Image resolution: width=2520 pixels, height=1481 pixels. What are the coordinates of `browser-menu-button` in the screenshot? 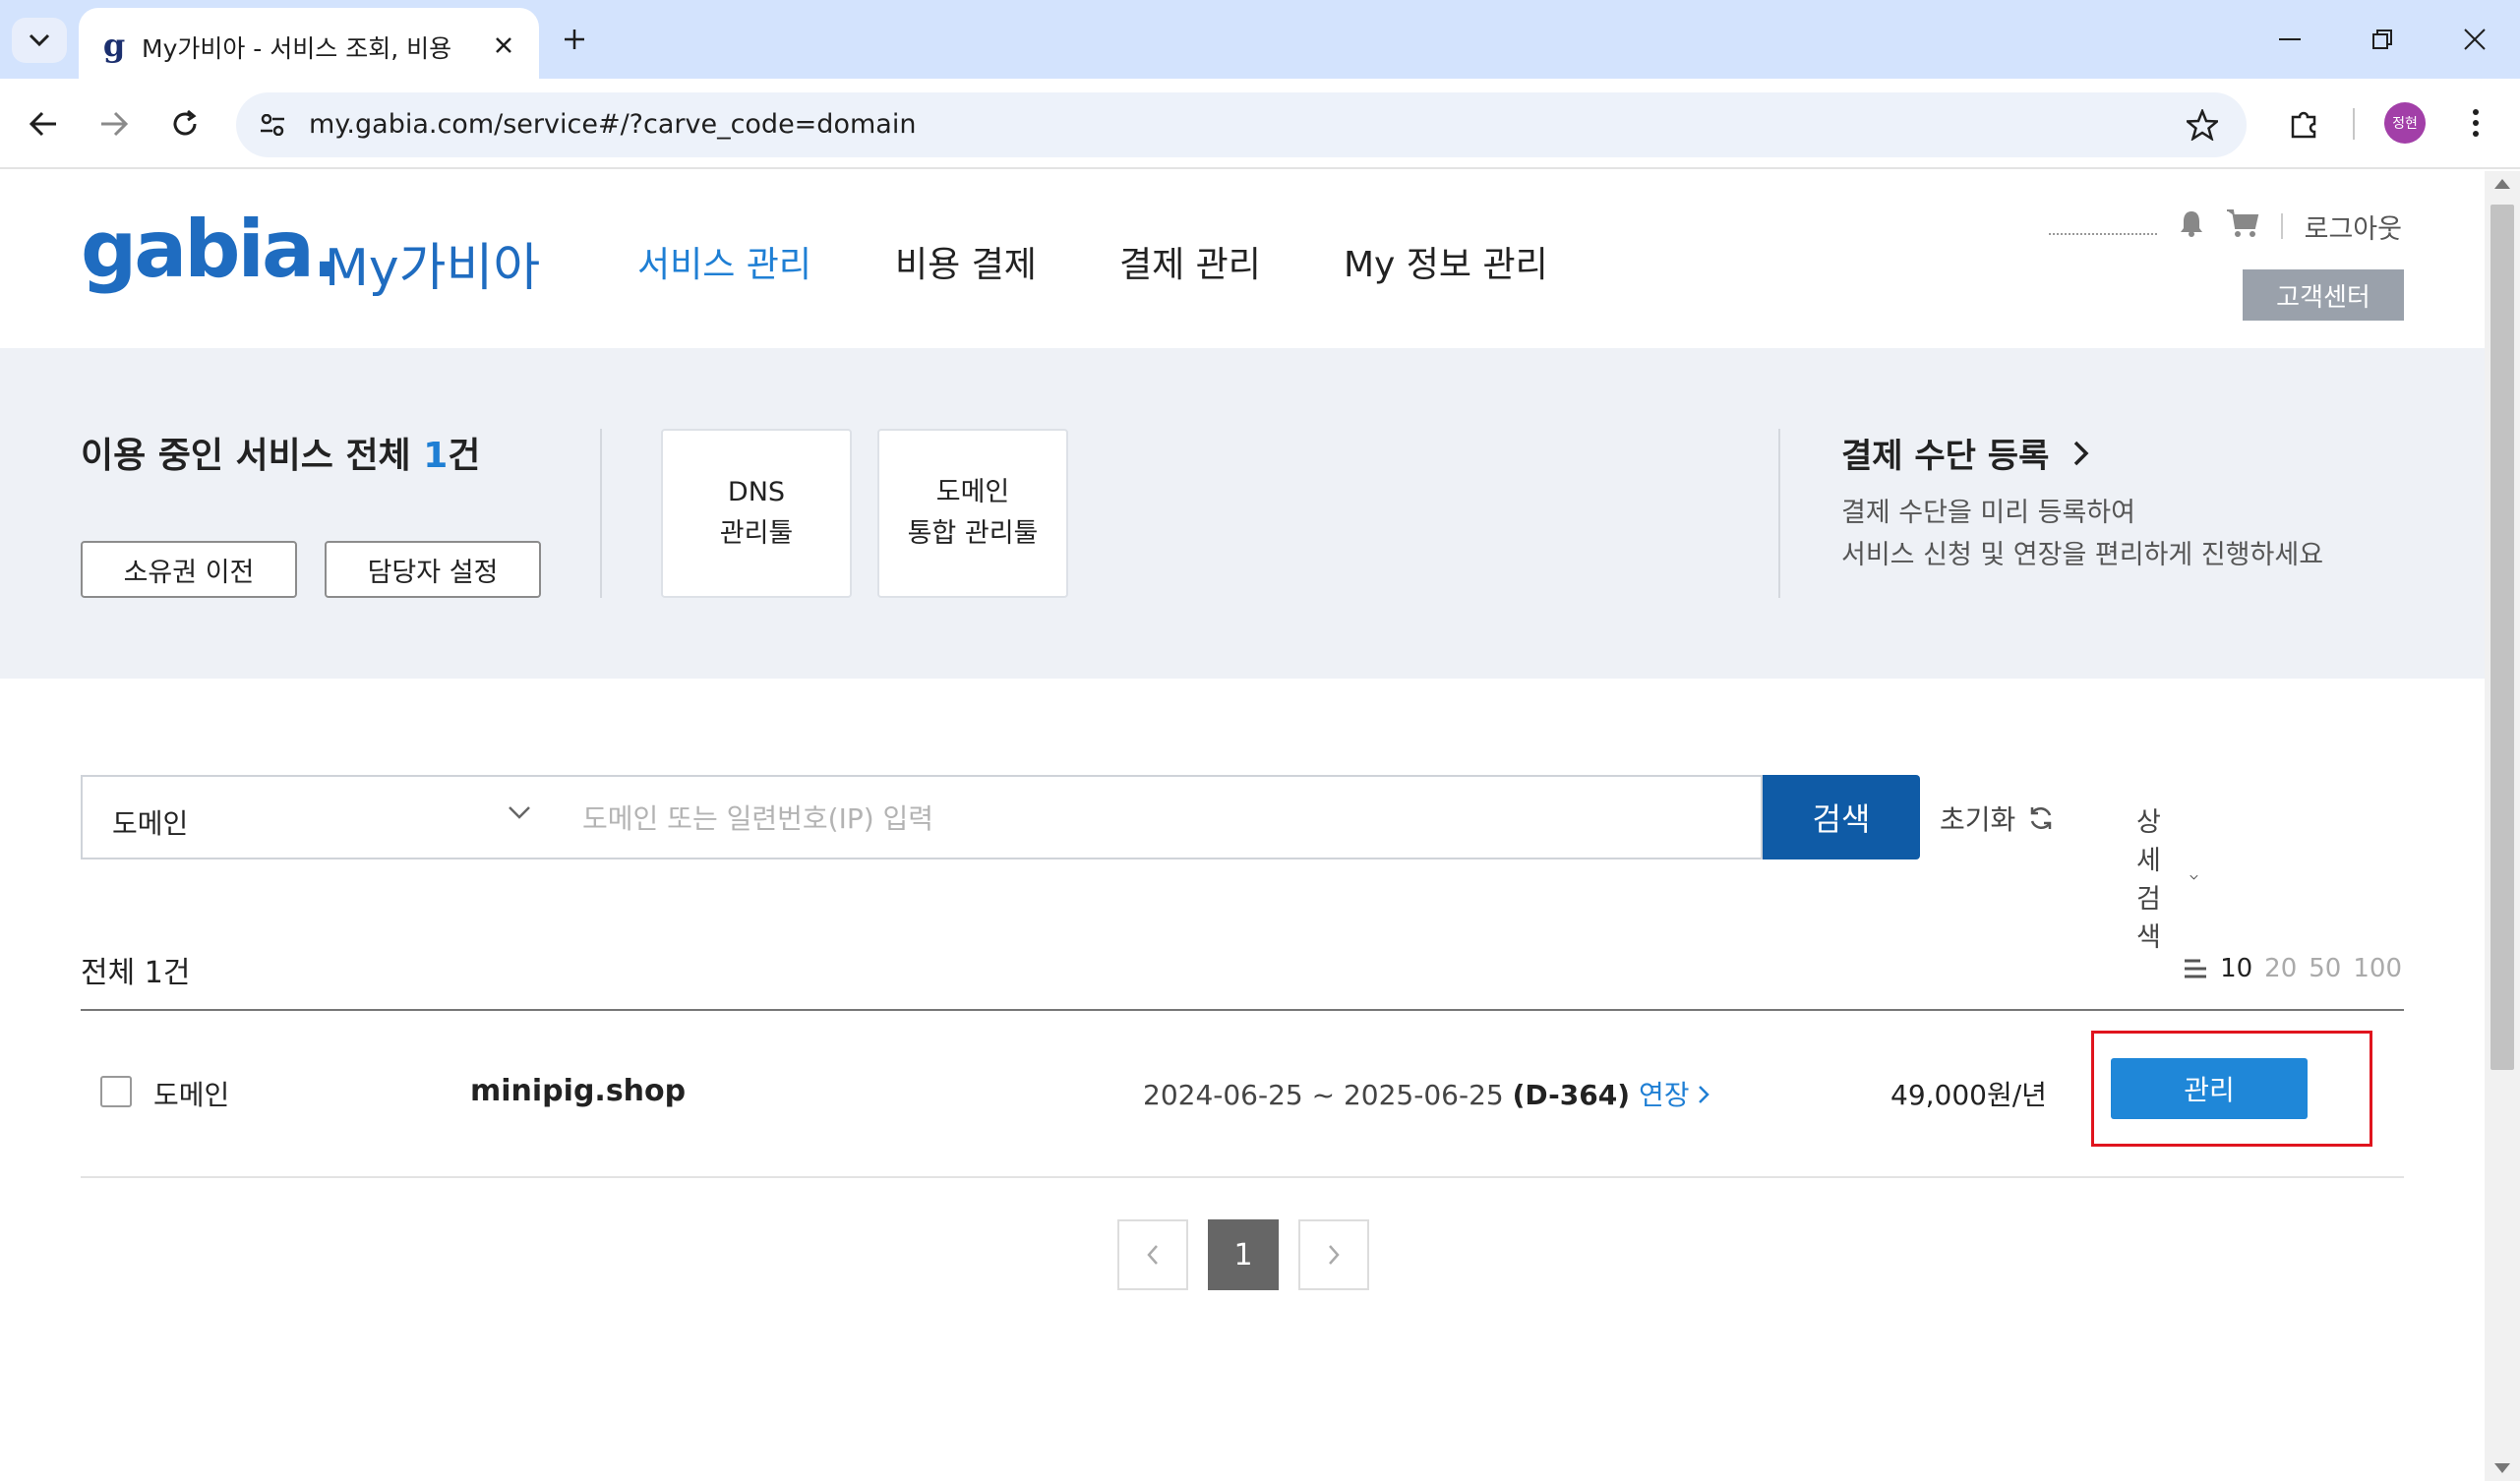 It's located at (2475, 123).